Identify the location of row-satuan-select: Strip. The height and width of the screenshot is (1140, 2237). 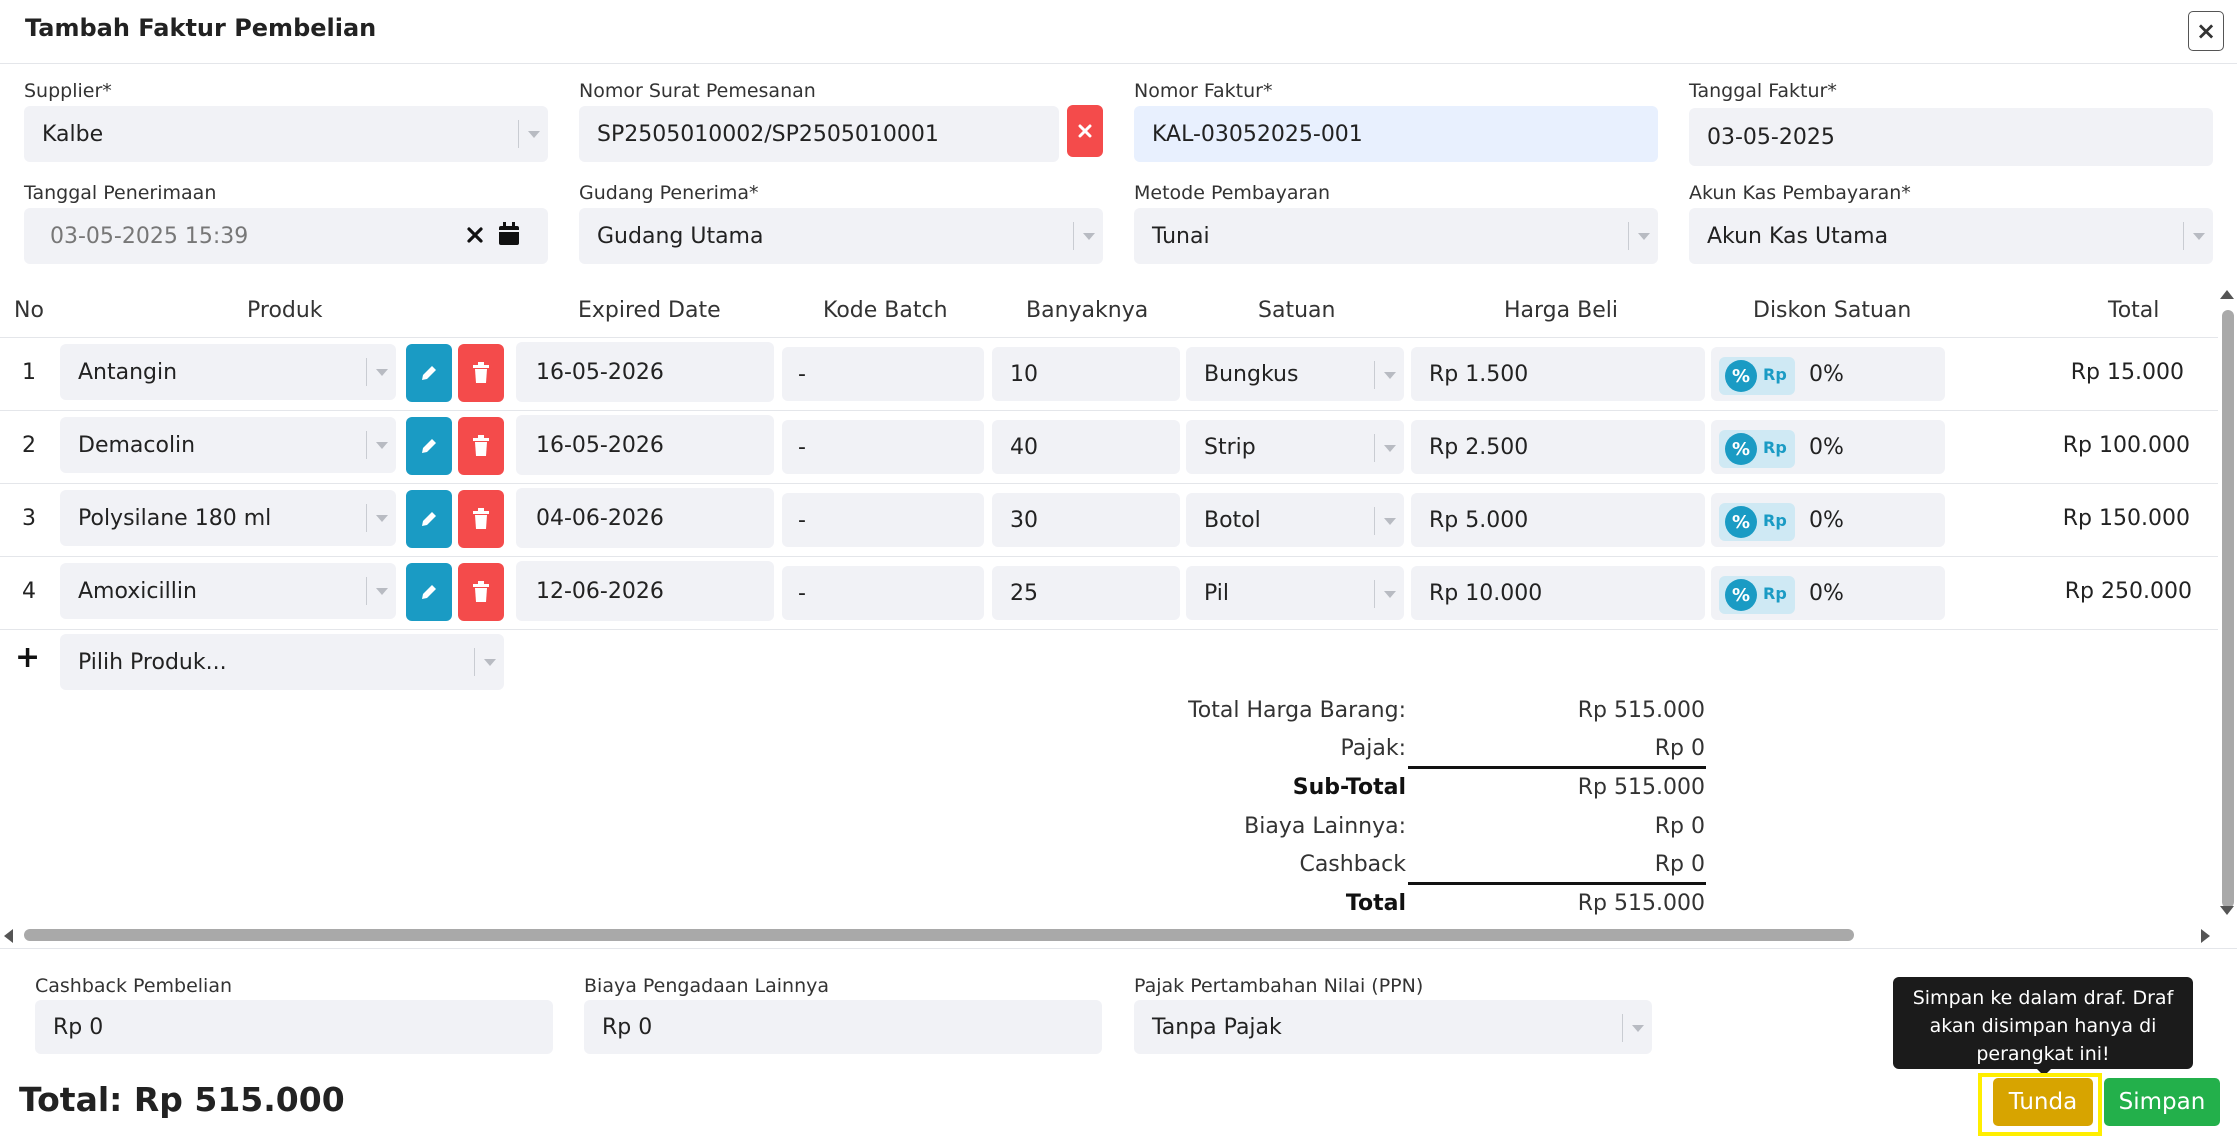
(1295, 447).